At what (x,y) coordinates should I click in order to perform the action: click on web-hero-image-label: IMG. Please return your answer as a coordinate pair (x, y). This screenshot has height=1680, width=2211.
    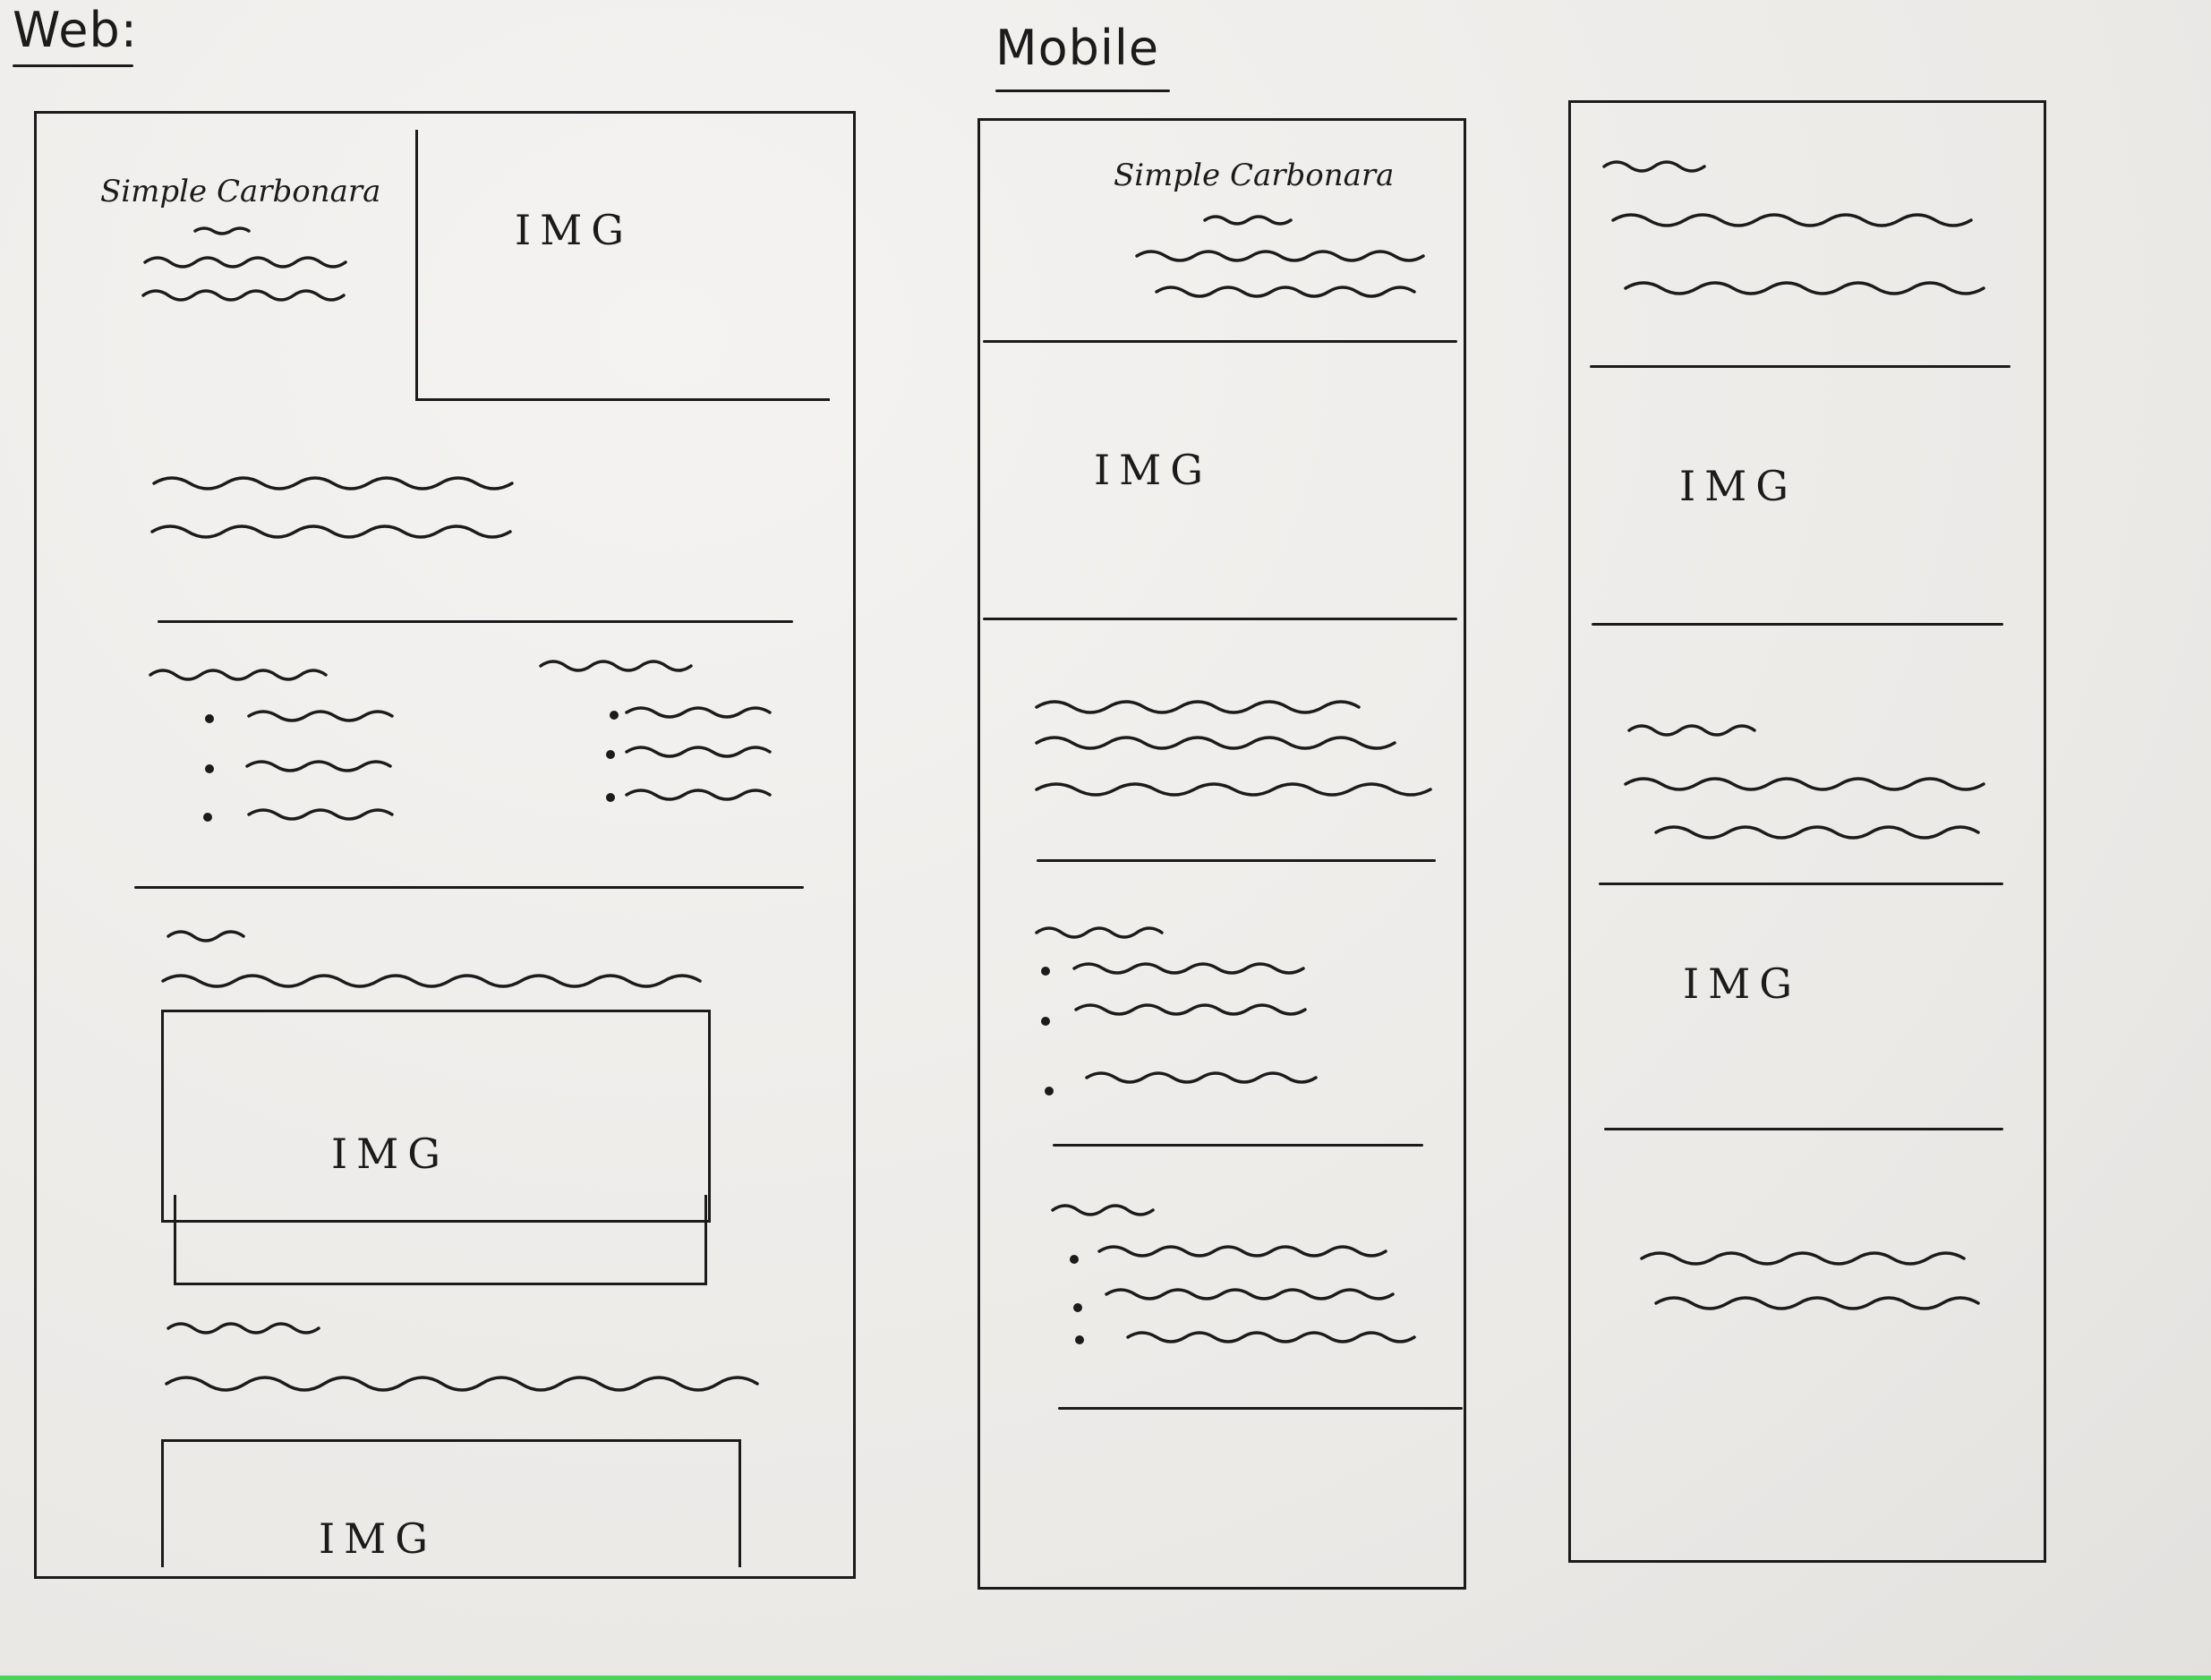
    Looking at the image, I should click on (574, 230).